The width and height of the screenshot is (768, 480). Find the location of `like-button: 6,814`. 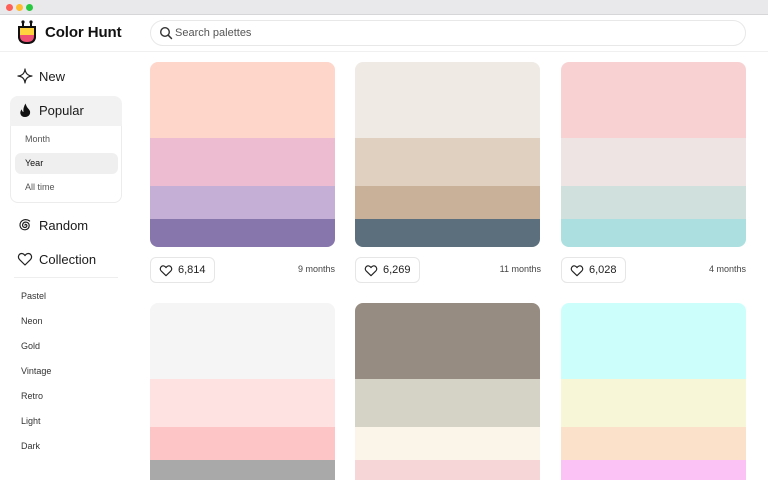

like-button: 6,814 is located at coordinates (182, 270).